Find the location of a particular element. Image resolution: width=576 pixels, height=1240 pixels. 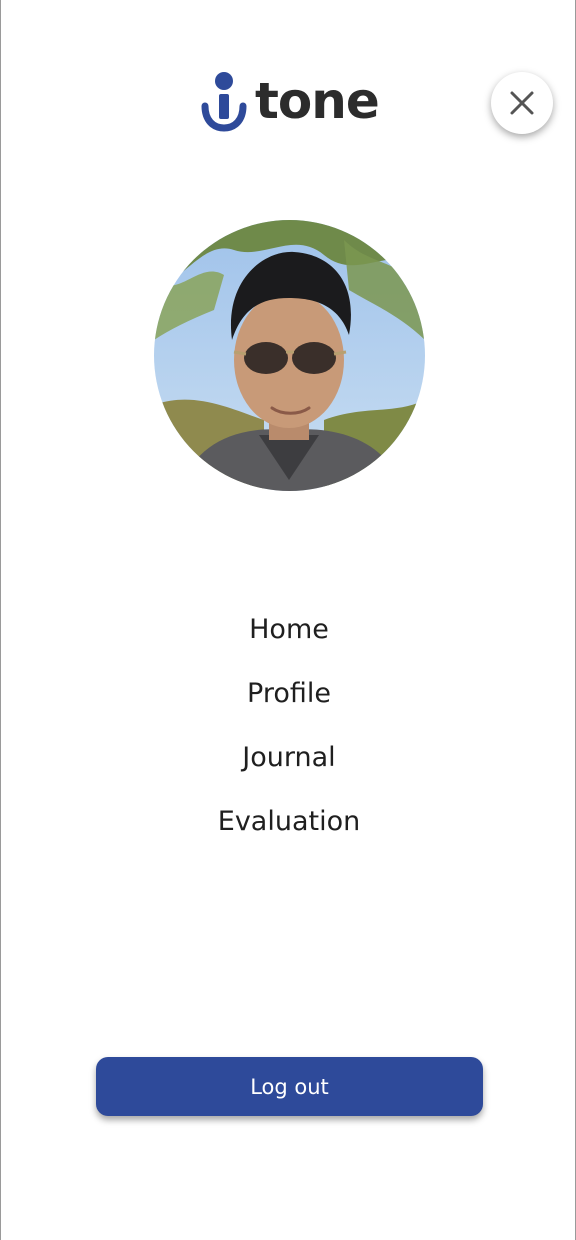

avatar is located at coordinates (289, 355).